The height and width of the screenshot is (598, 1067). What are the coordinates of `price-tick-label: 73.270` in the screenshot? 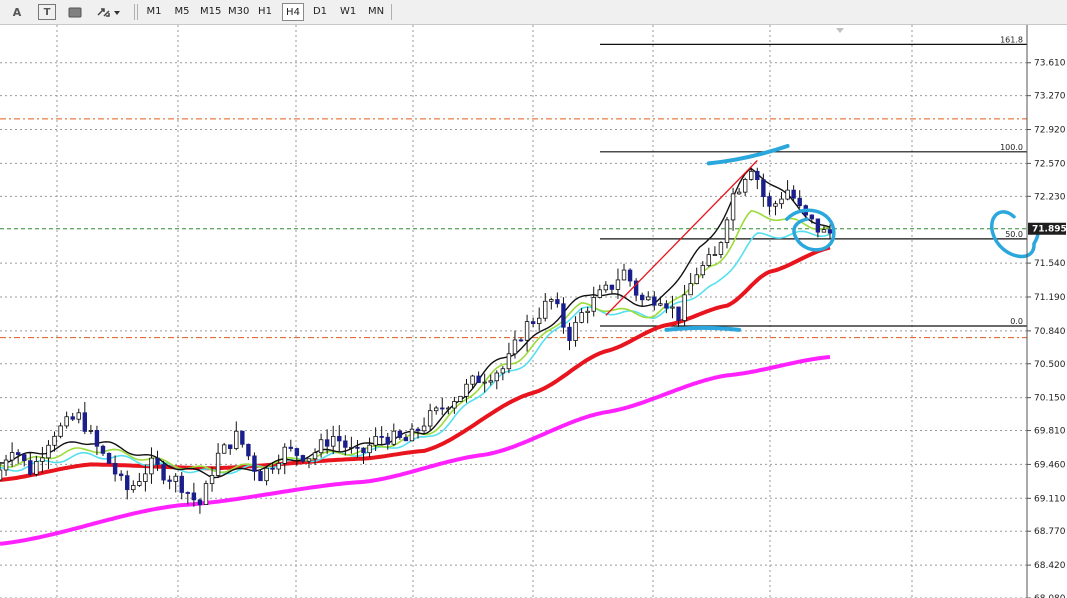 It's located at (1050, 97).